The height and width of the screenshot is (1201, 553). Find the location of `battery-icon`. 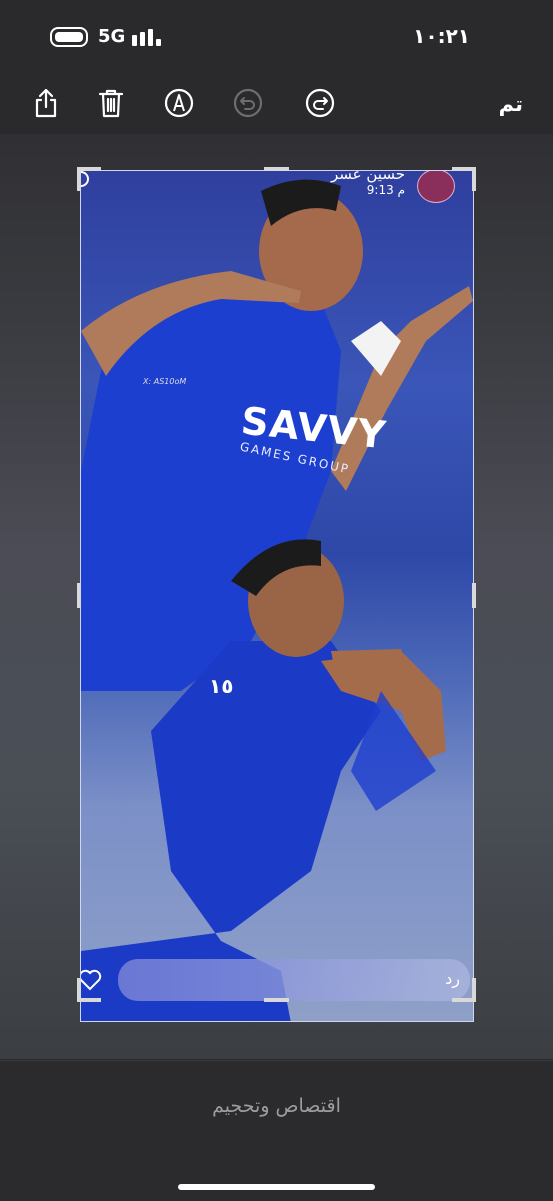

battery-icon is located at coordinates (69, 37).